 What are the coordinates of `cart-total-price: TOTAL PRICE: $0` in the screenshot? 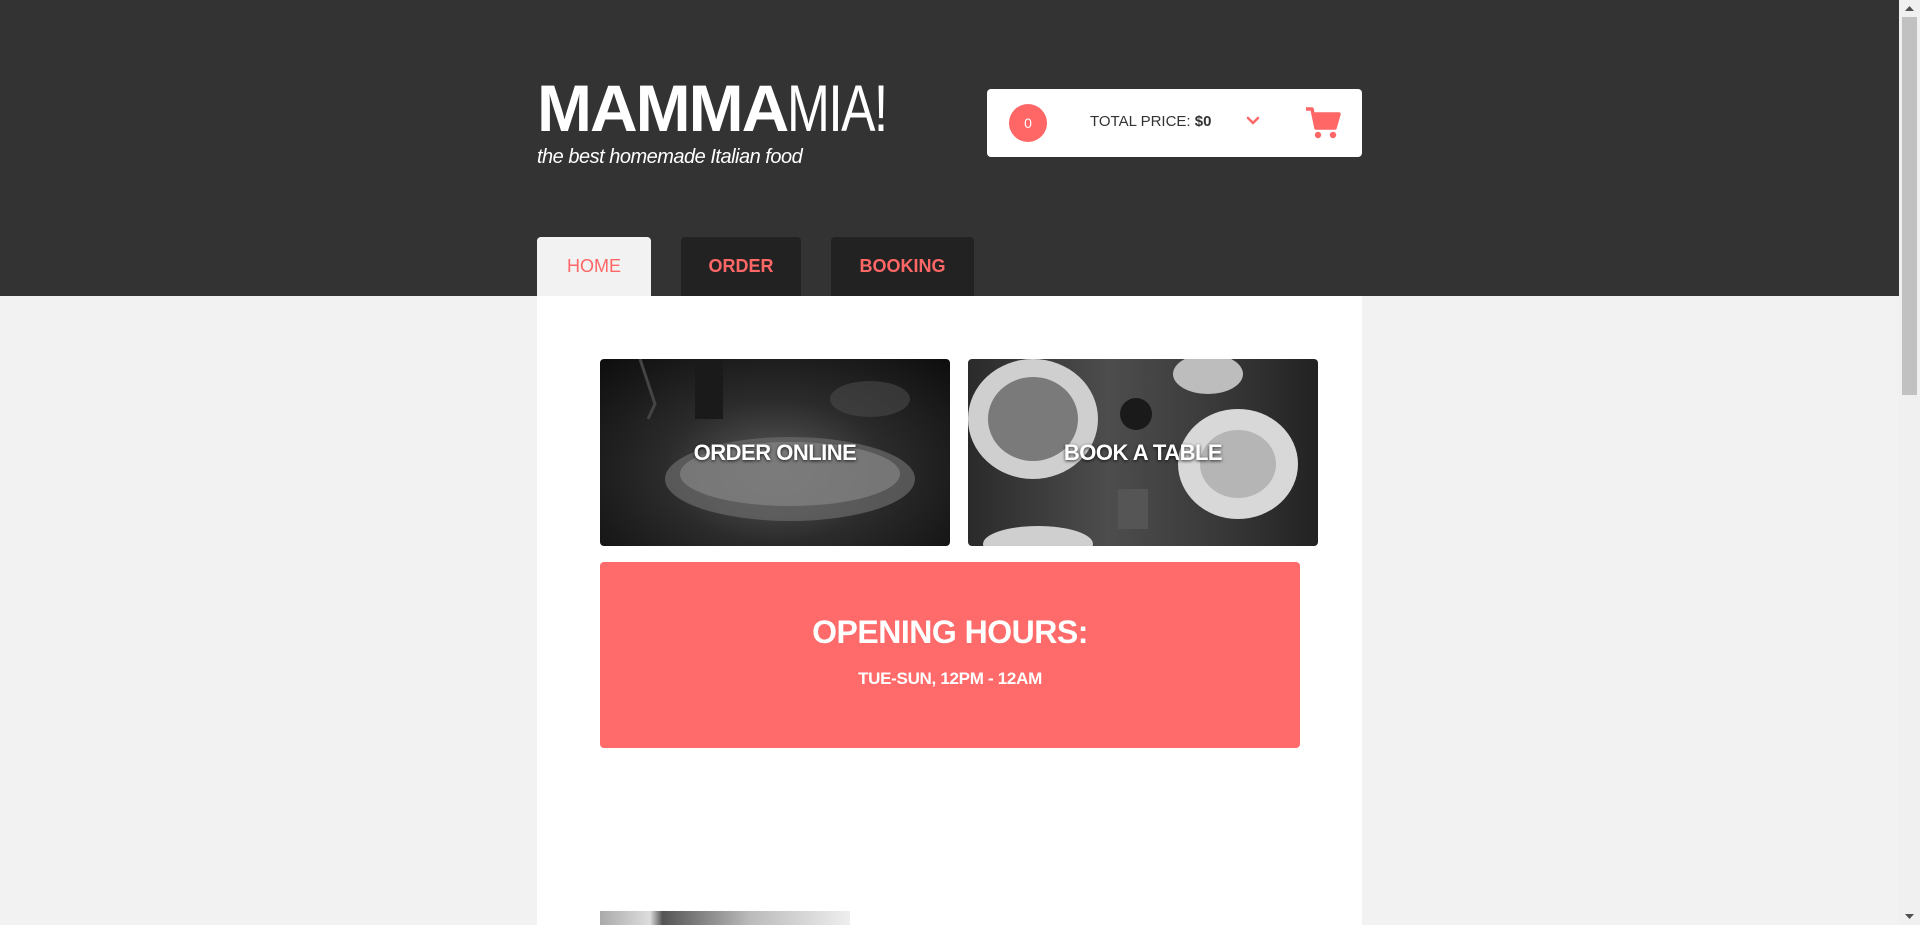 It's located at (1150, 121).